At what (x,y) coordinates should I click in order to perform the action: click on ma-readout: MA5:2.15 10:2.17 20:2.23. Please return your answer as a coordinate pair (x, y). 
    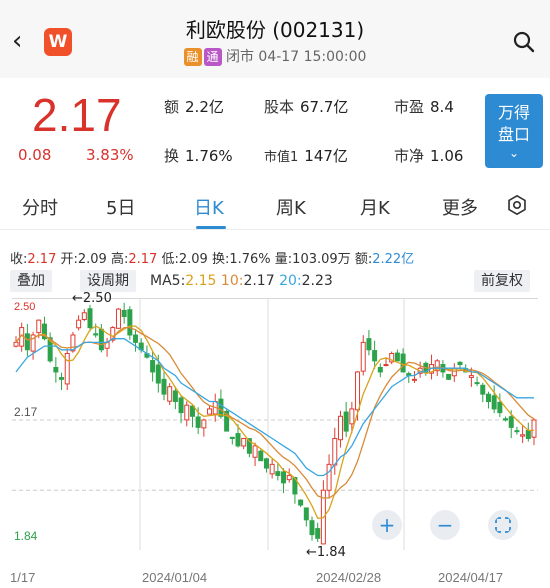
    Looking at the image, I should click on (241, 281).